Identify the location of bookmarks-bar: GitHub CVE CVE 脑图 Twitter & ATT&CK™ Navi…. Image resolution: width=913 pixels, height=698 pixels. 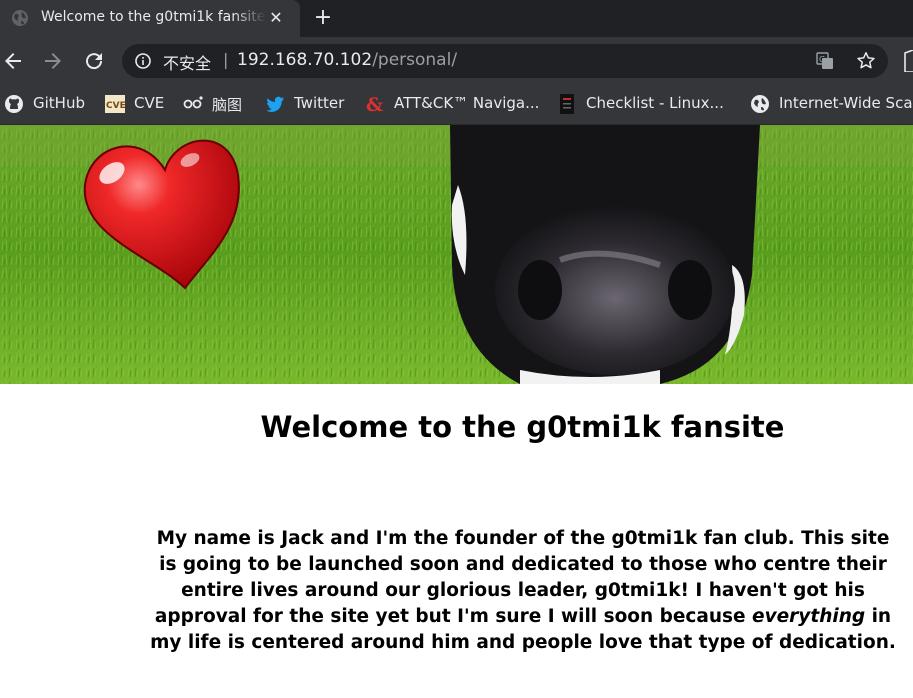
(456, 105).